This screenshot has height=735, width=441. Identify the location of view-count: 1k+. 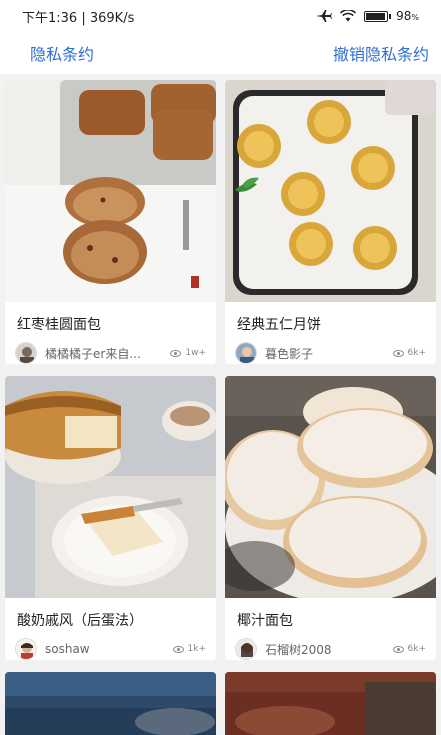
(189, 649).